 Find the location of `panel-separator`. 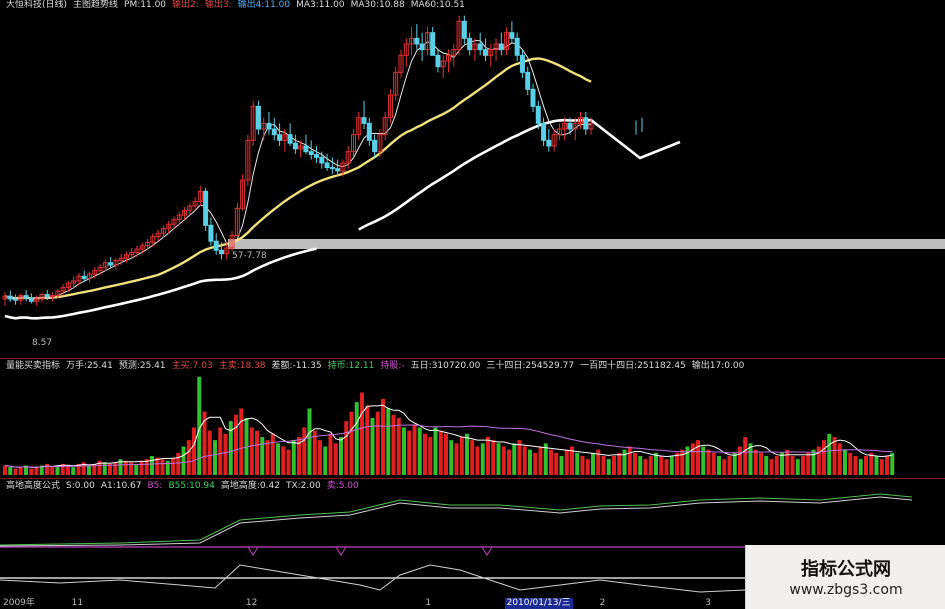

panel-separator is located at coordinates (472, 358).